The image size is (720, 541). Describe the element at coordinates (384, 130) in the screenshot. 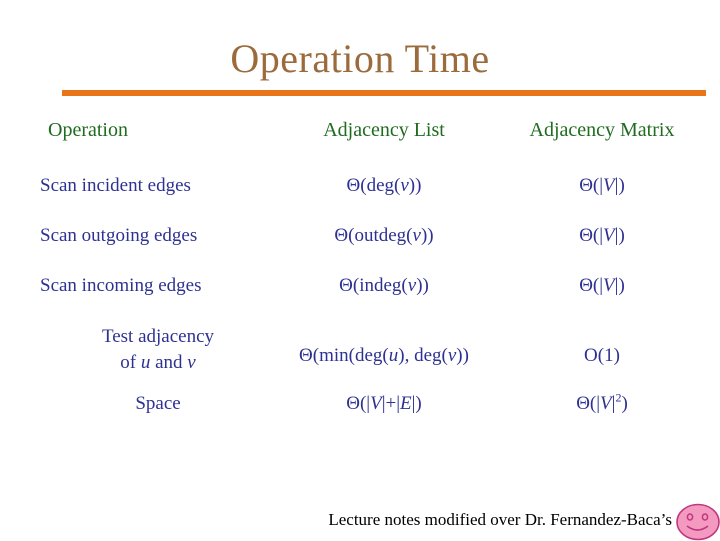

I see `column-header-adjacency-list: Adjacency List` at that location.